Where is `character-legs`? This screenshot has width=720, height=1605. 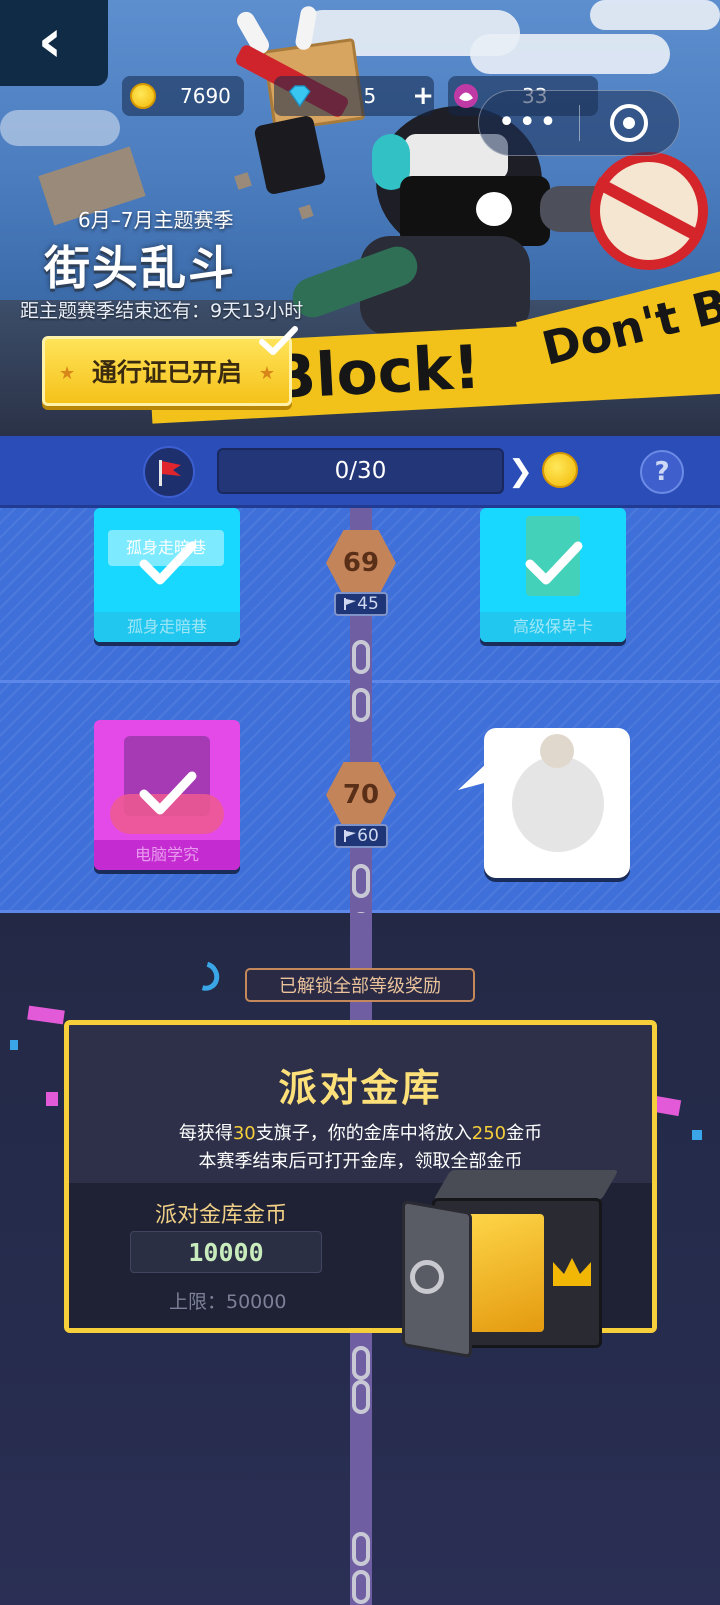 character-legs is located at coordinates (290, 155).